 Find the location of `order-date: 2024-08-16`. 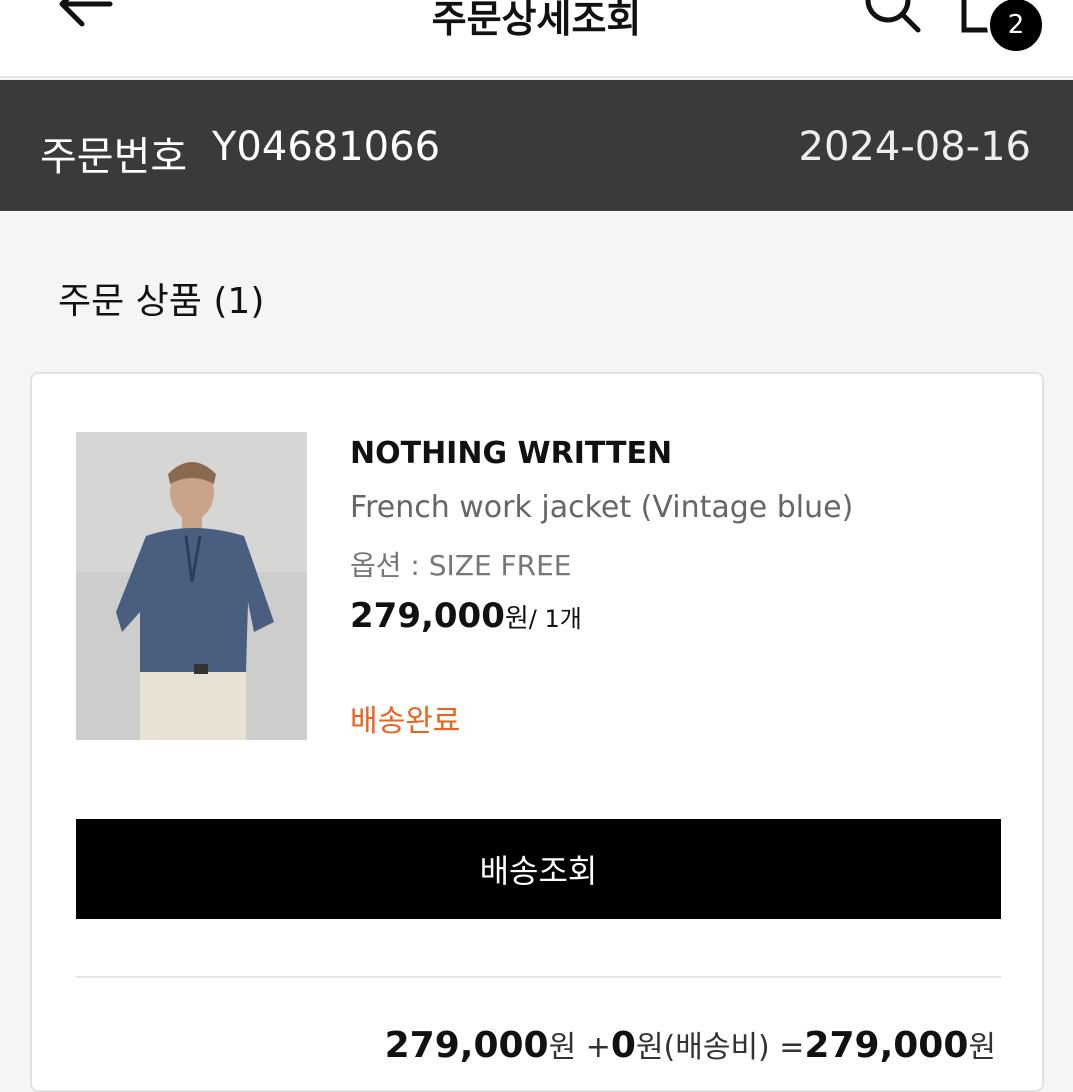

order-date: 2024-08-16 is located at coordinates (914, 147).